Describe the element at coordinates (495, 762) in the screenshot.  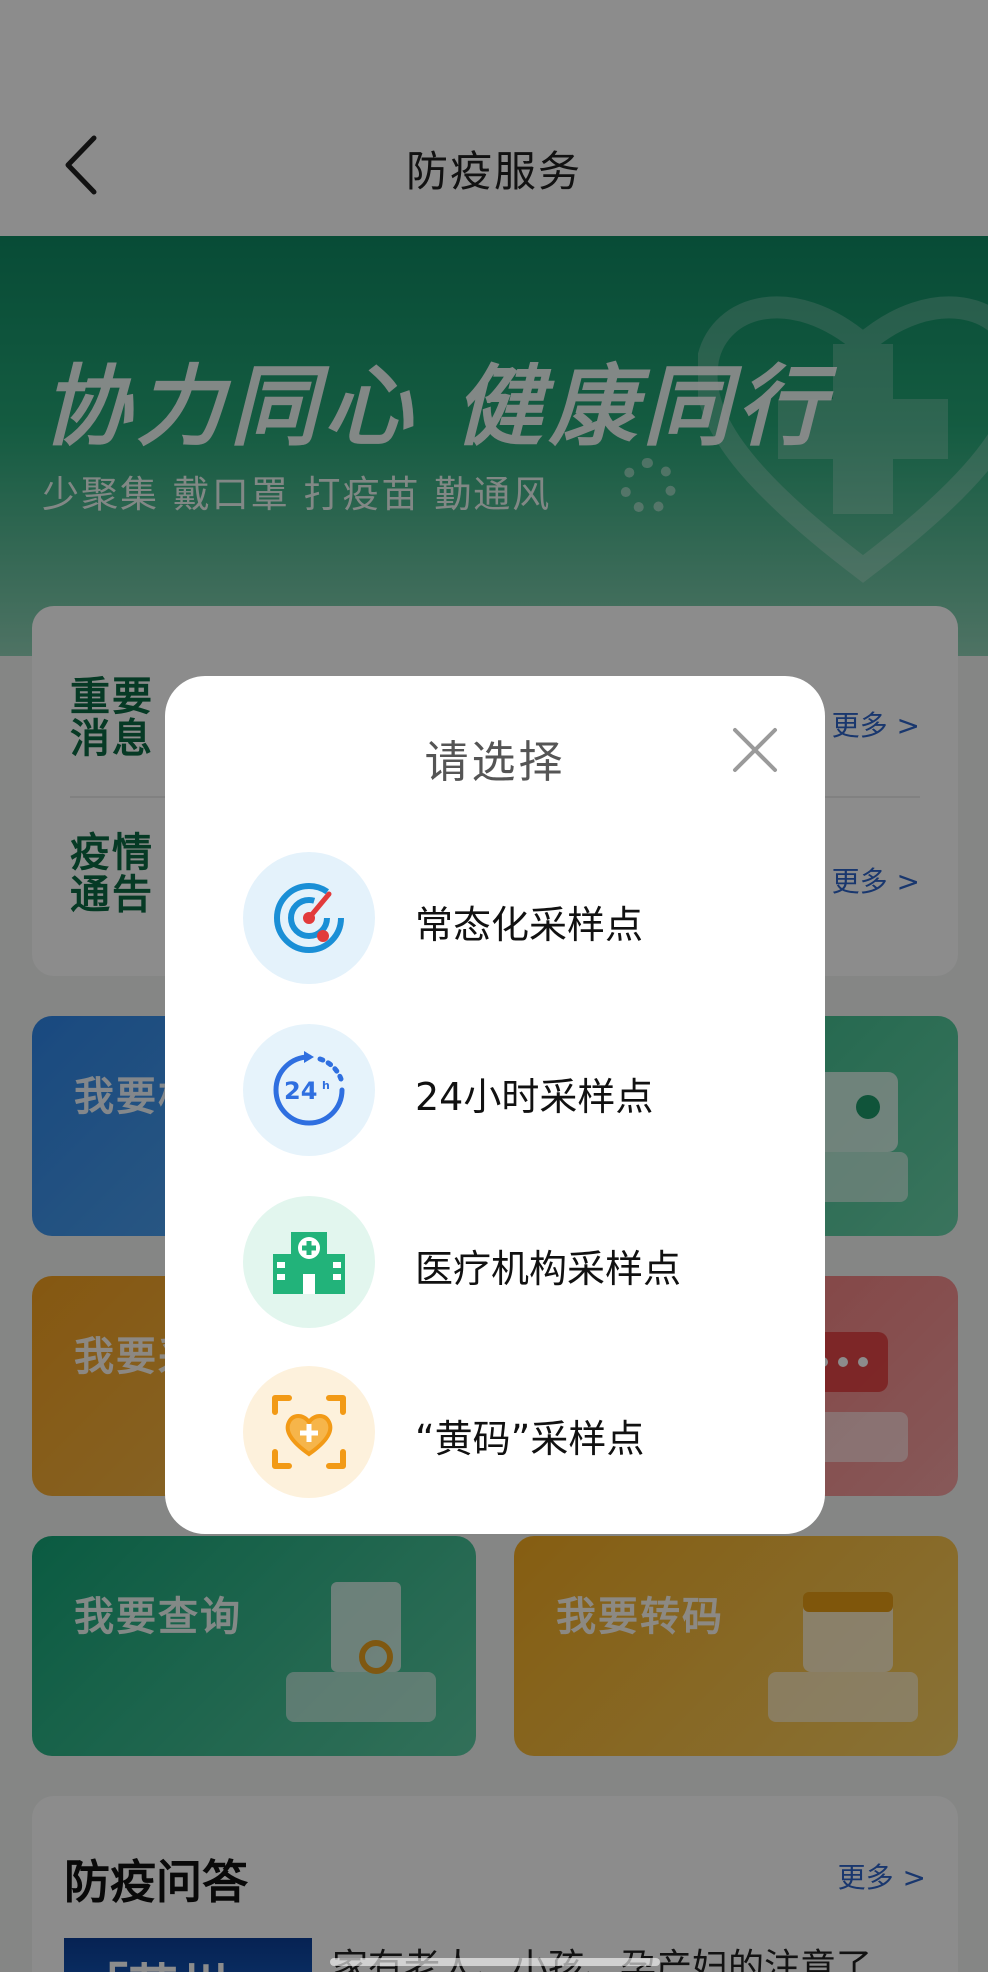
I see `dialog-title: 请选择` at that location.